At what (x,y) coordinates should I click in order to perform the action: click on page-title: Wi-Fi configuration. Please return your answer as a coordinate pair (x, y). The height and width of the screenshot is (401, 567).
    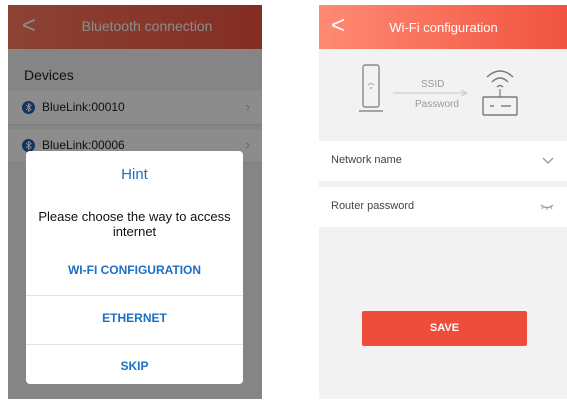
    Looking at the image, I should click on (443, 27).